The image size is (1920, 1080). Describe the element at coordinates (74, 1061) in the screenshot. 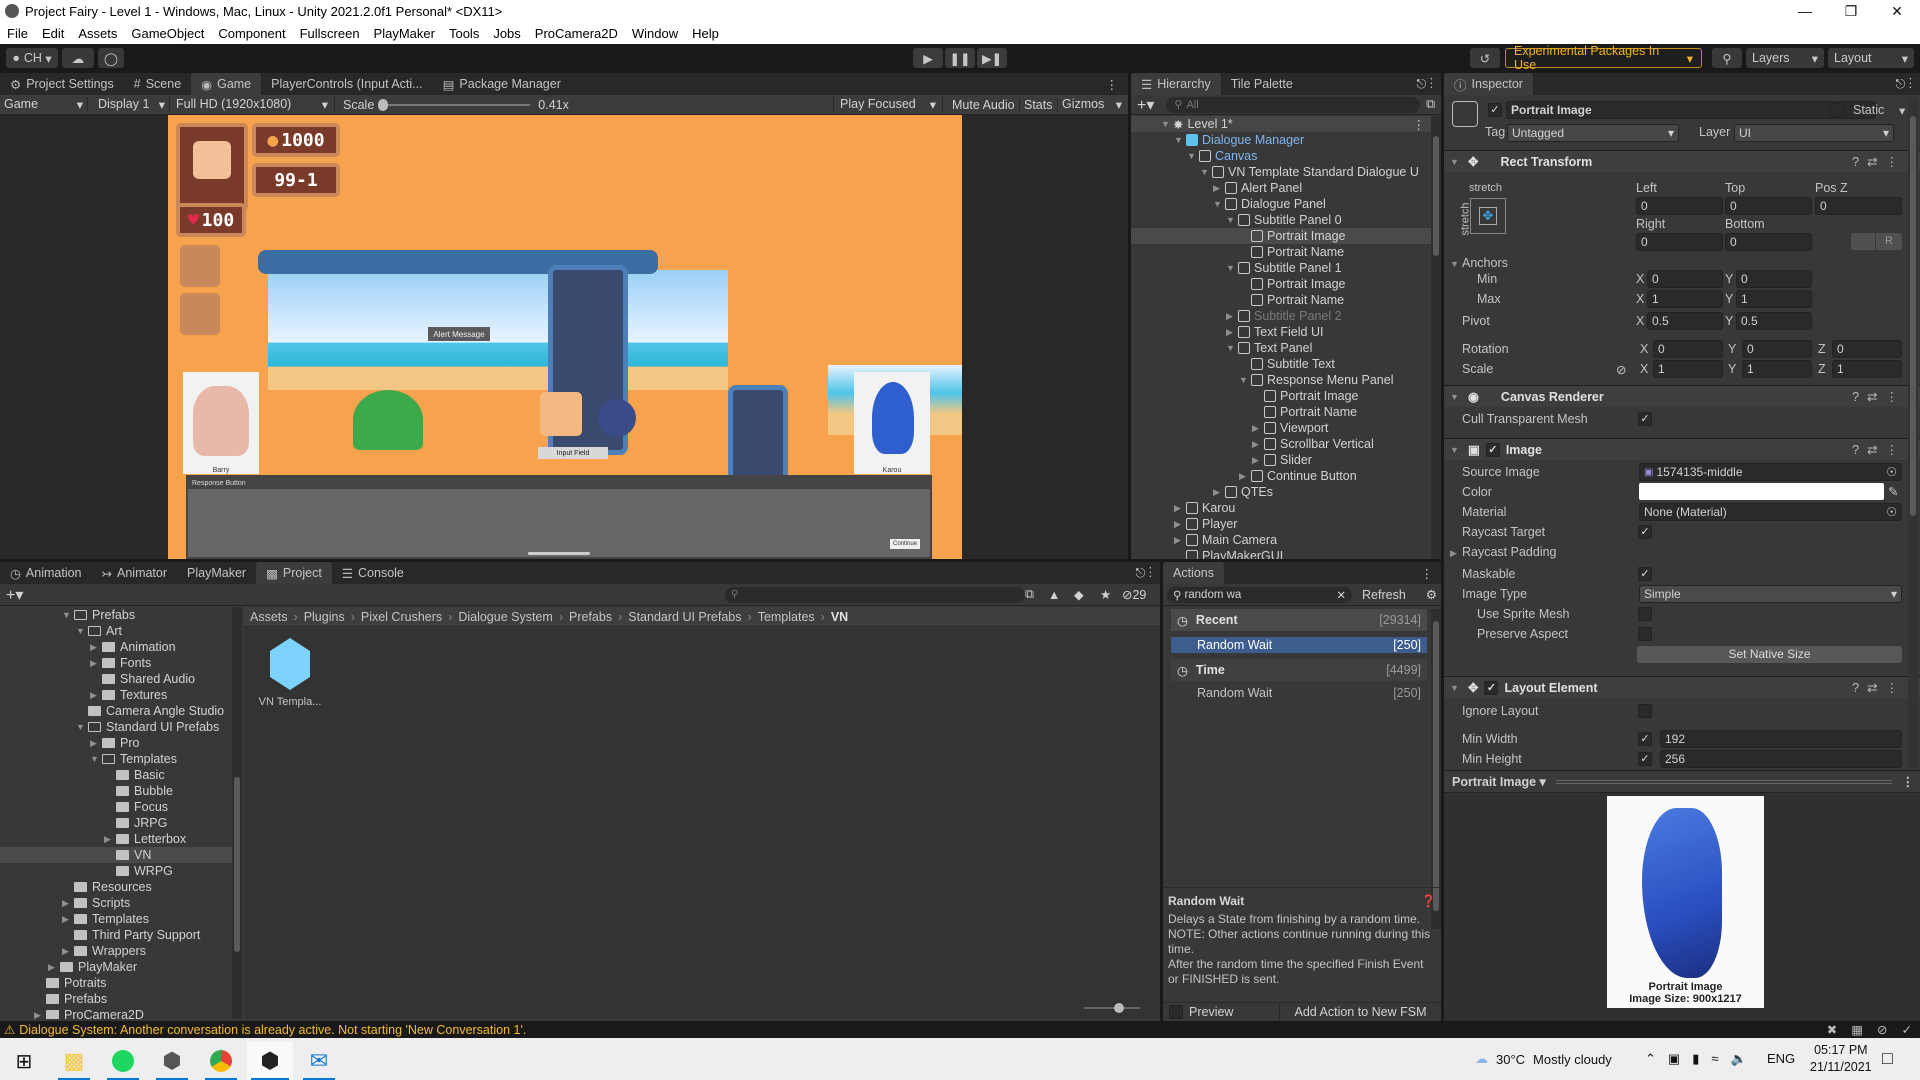

I see `file-explorer-app: ▩` at that location.